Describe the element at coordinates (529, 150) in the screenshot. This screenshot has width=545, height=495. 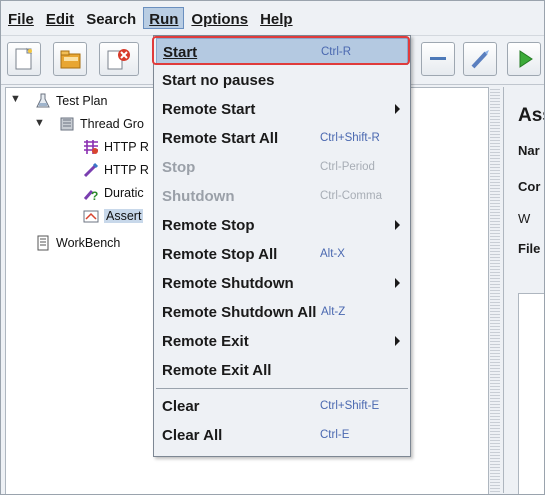
I see `name-label: Nar` at that location.